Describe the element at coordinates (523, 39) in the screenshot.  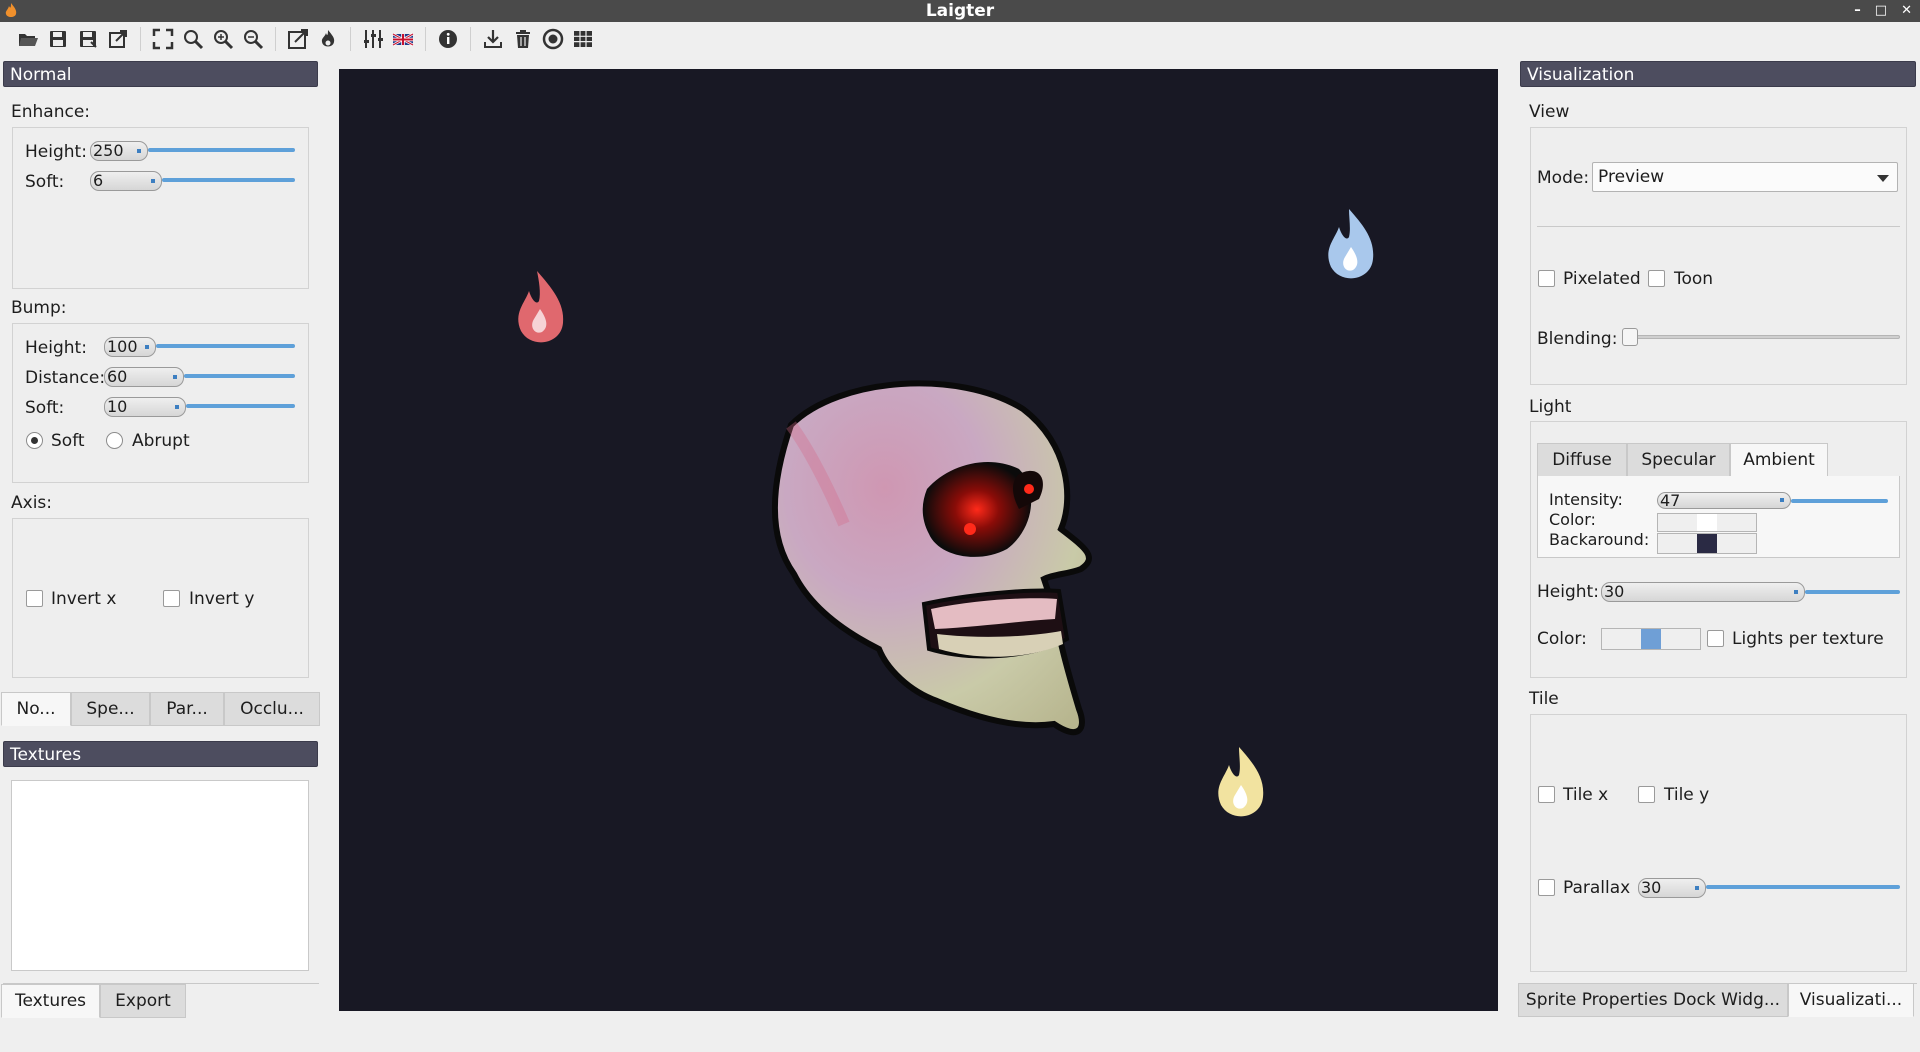
I see `delete-icon` at that location.